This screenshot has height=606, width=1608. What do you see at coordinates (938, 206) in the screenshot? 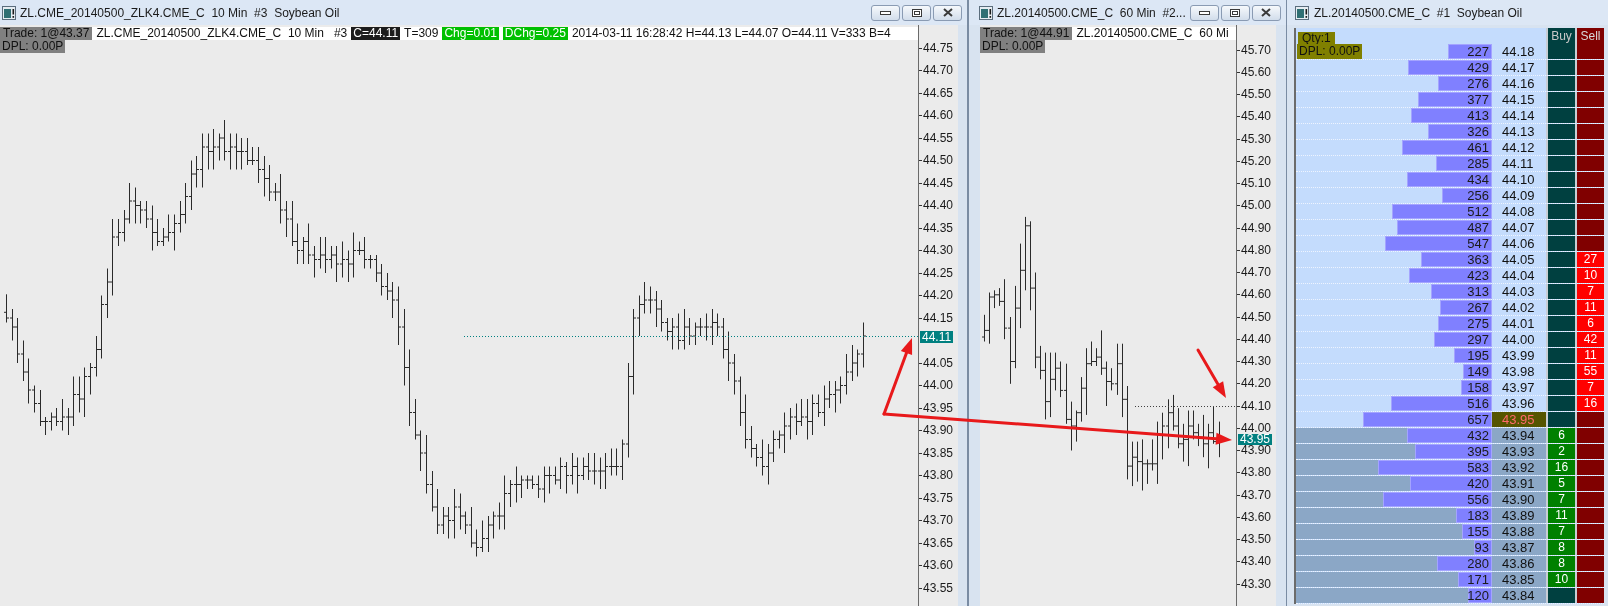
I see `price-axis-label: 44.40` at bounding box center [938, 206].